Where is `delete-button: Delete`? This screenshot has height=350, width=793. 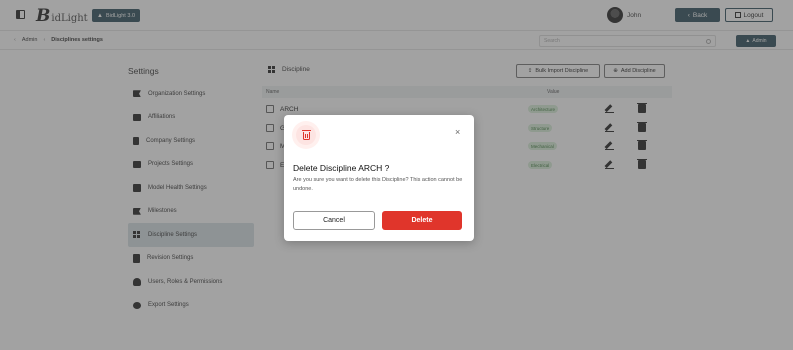
delete-button: Delete is located at coordinates (422, 220).